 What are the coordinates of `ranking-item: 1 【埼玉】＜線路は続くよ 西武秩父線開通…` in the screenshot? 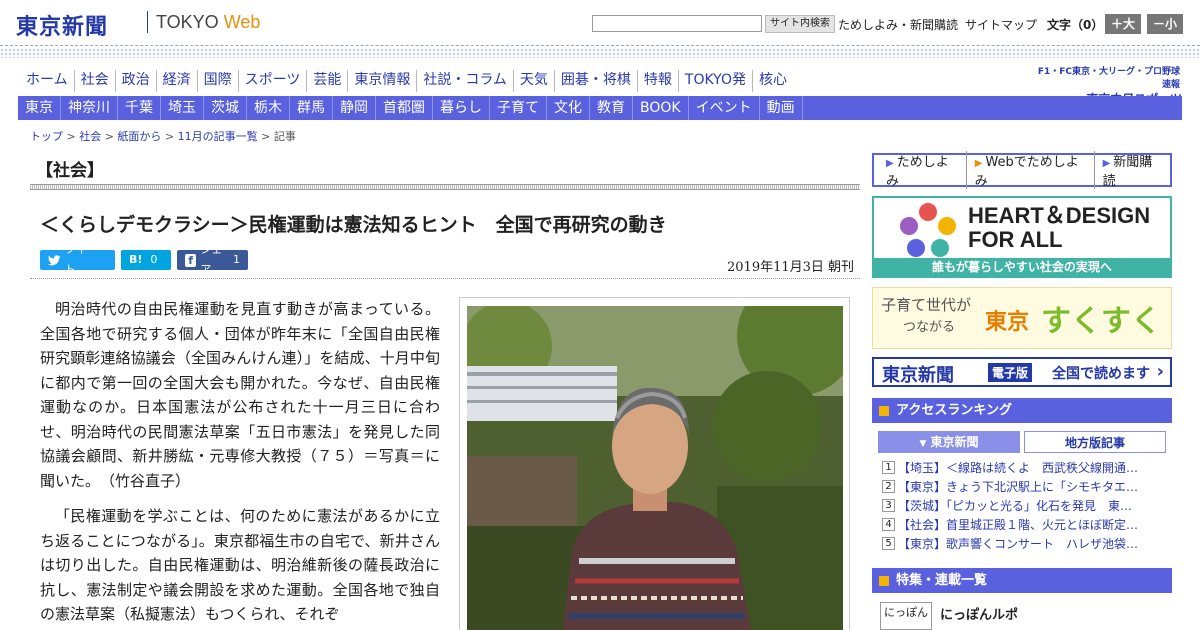 It's located at (1024, 467).